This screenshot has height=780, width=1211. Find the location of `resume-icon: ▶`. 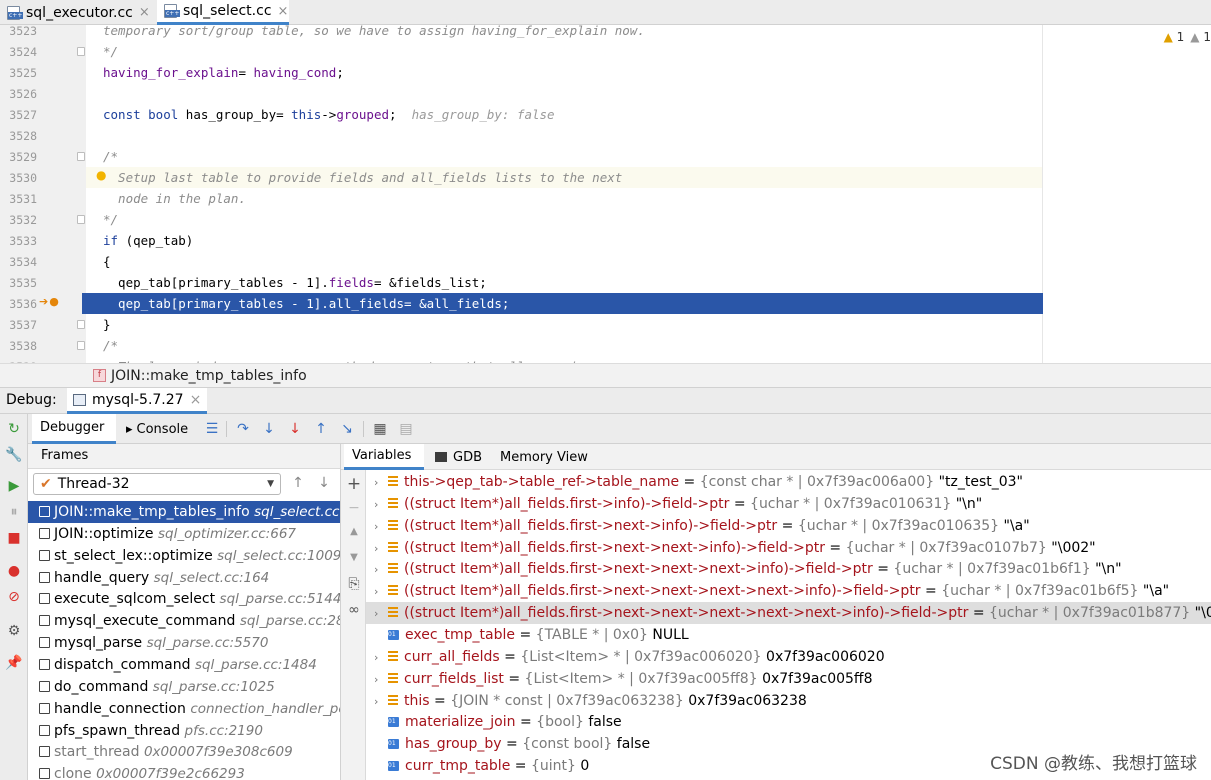

resume-icon: ▶ is located at coordinates (14, 486).